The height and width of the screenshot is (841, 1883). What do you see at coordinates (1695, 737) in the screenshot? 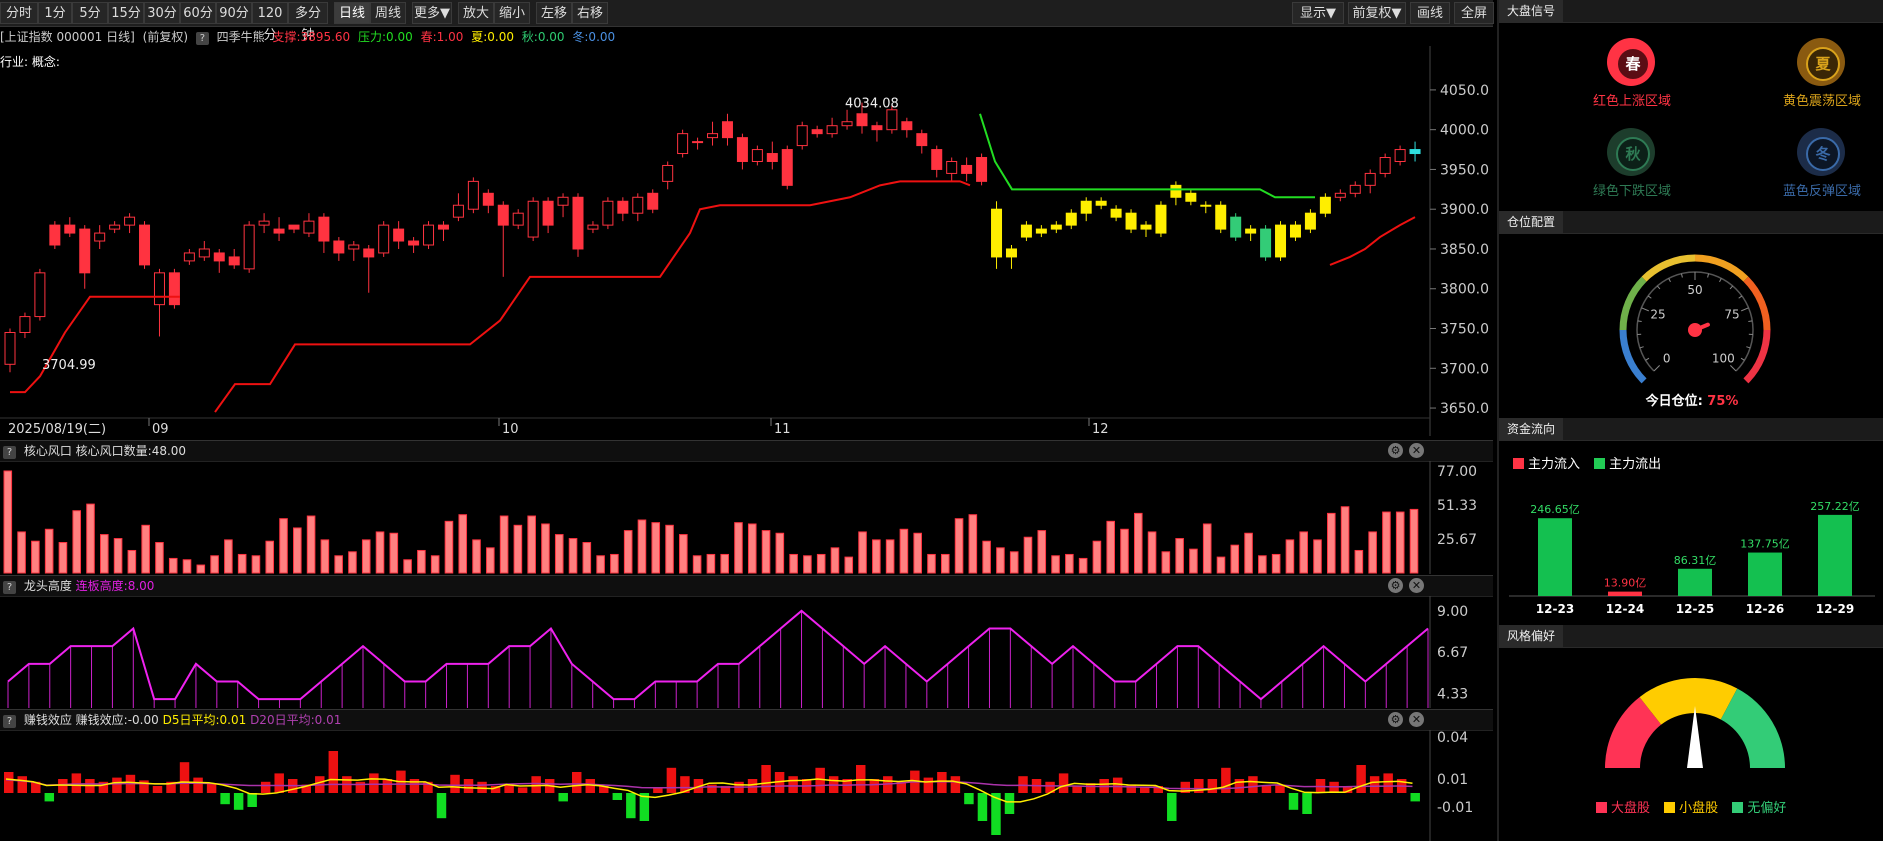
I see `style-gauge-needle` at bounding box center [1695, 737].